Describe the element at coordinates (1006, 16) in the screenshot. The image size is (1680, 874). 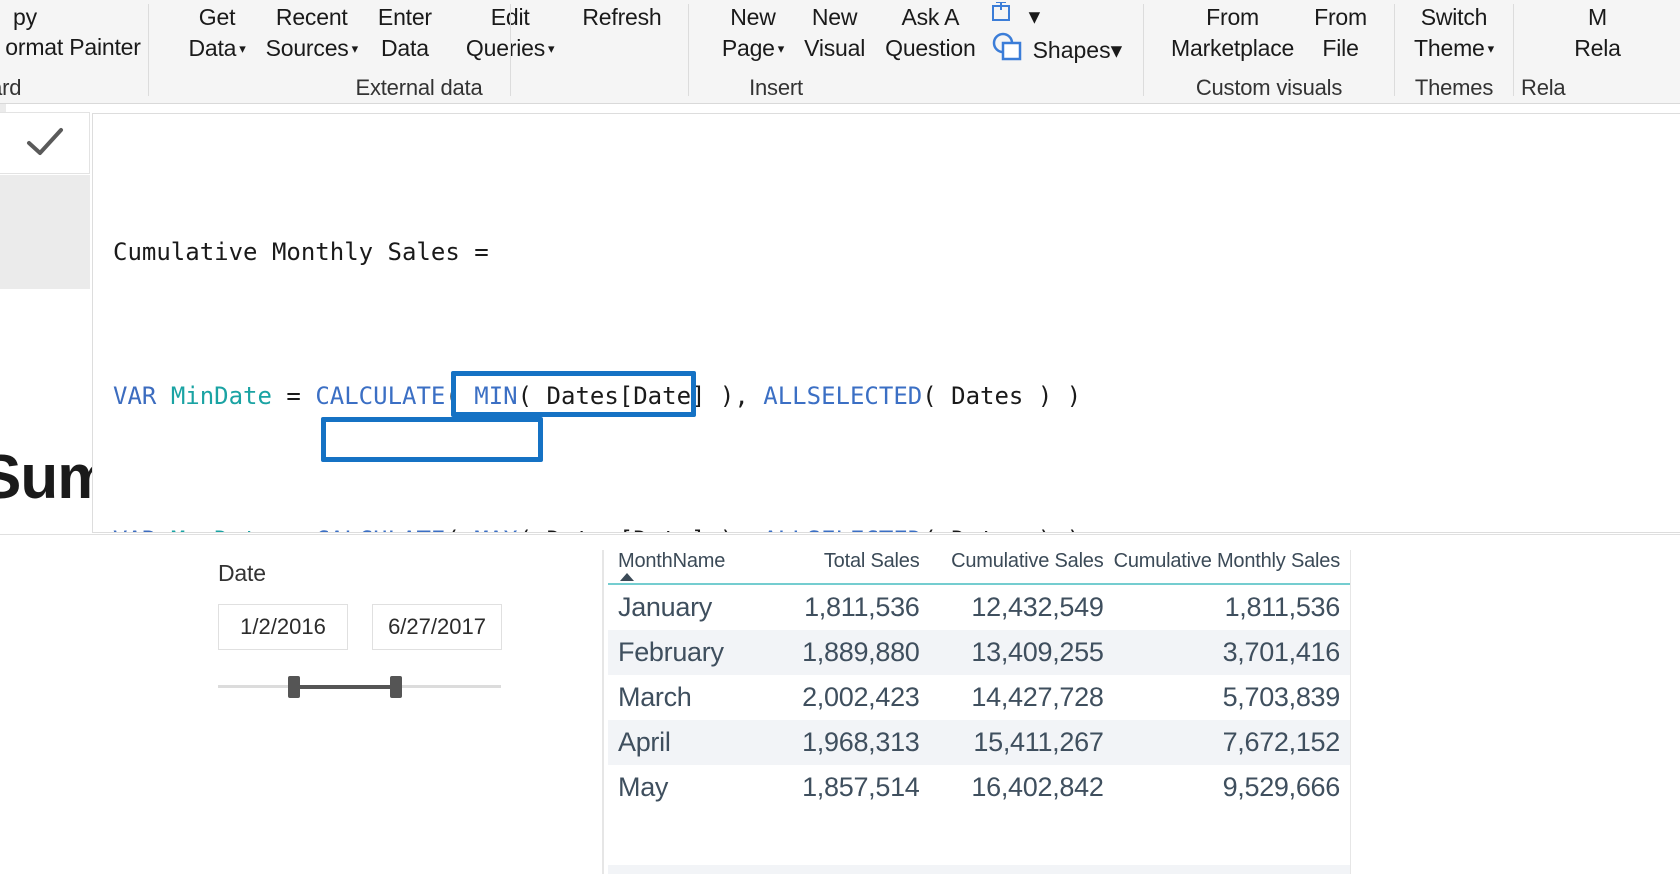
I see `textbox-icon` at that location.